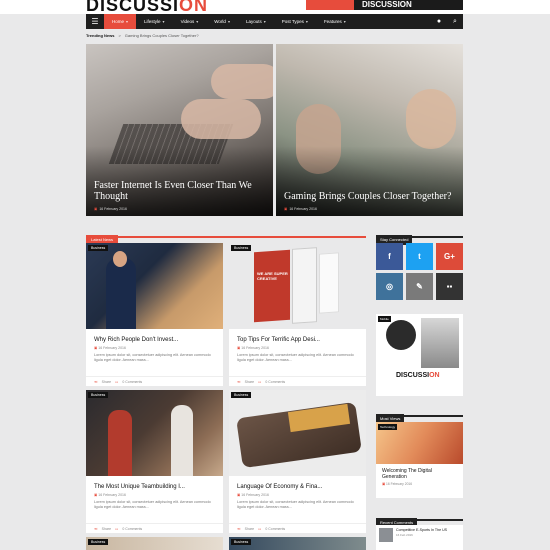  I want to click on grid-icon: ▪▪, so click(449, 286).